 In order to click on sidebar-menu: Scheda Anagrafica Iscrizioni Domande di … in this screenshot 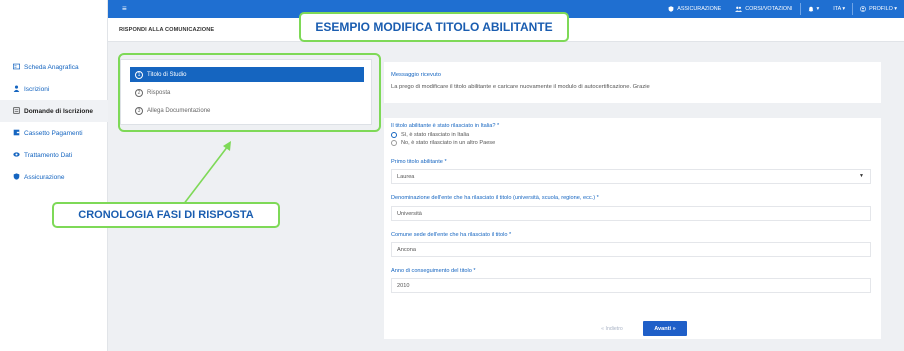, I will do `click(54, 122)`.